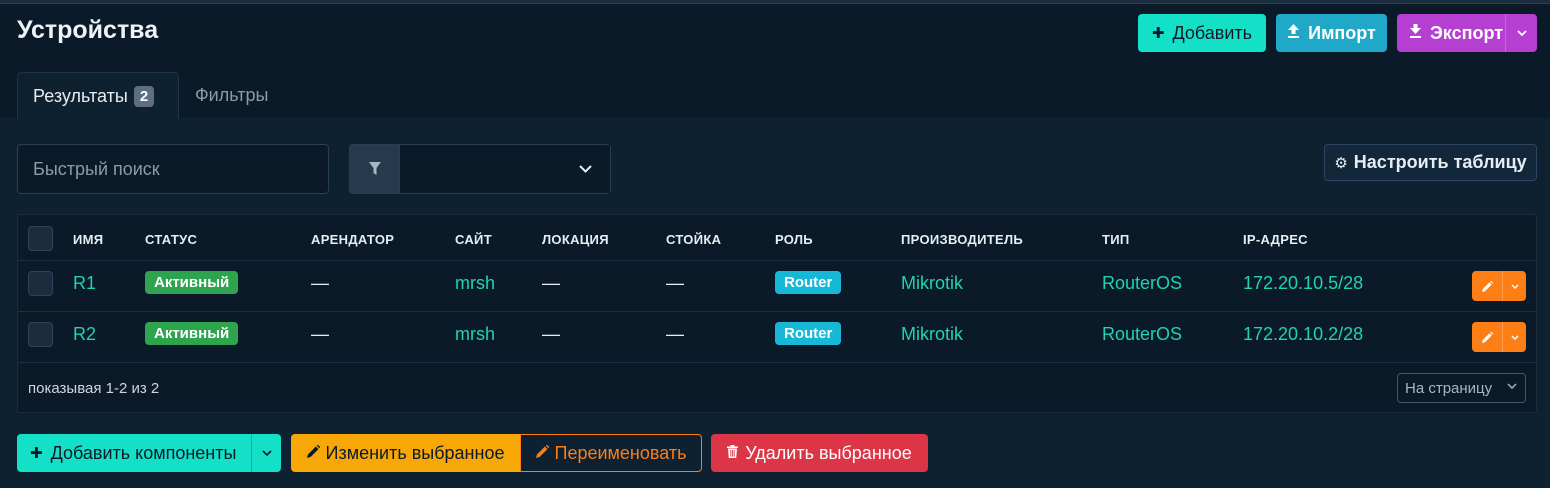  I want to click on rename-label: Переименовать, so click(620, 452).